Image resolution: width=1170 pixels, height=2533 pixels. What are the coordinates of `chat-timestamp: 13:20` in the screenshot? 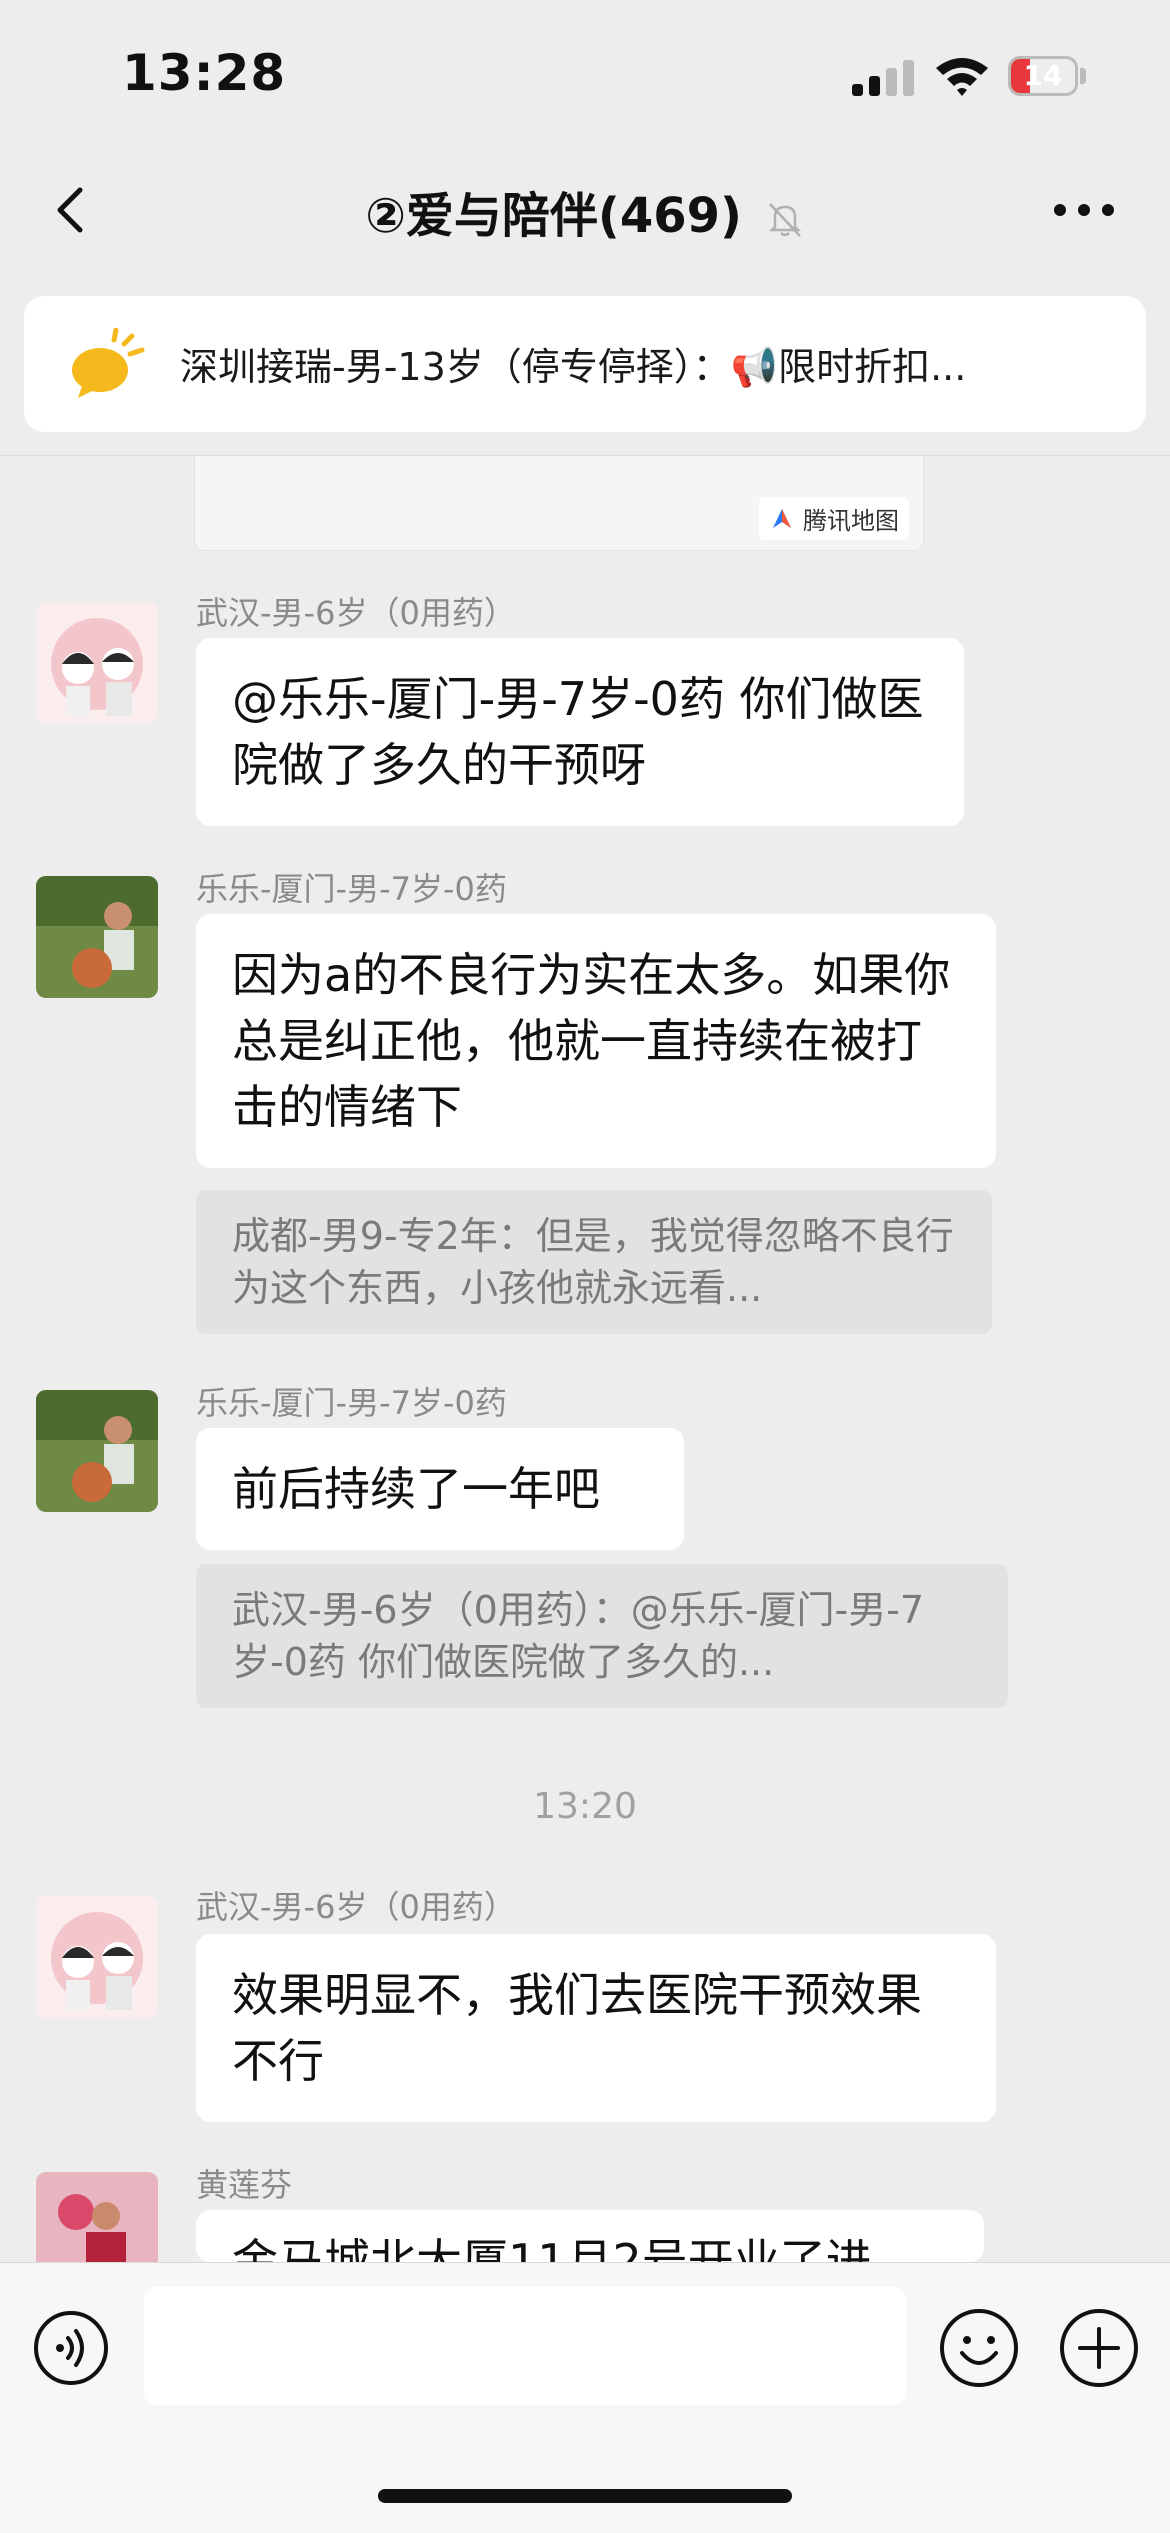 It's located at (585, 1806).